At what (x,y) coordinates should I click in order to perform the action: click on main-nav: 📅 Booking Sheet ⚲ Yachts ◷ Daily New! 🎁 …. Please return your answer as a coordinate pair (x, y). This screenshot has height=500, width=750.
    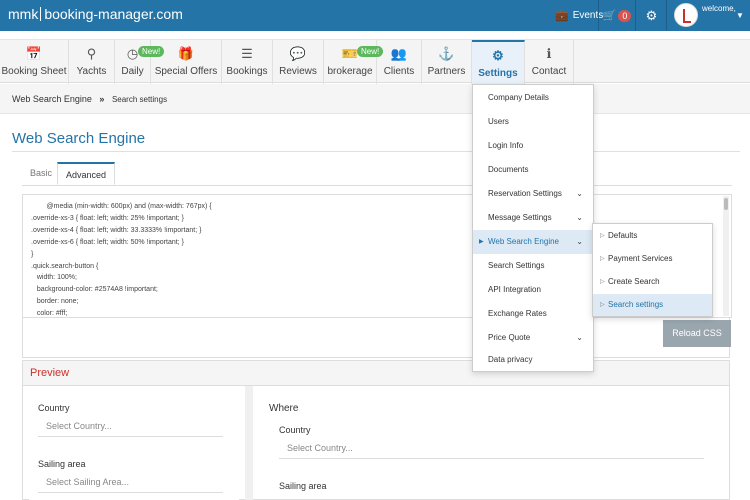
    Looking at the image, I should click on (375, 61).